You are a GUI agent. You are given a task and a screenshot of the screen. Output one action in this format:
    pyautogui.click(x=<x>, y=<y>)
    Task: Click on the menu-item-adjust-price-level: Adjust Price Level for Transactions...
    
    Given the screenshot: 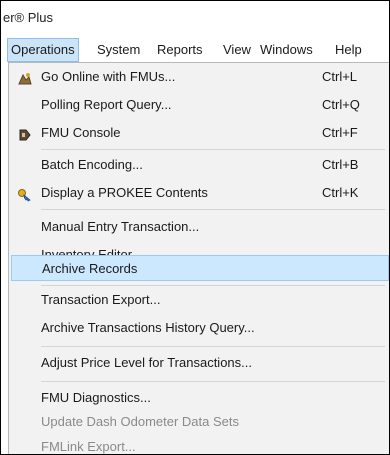 What is the action you would take?
    pyautogui.click(x=199, y=363)
    